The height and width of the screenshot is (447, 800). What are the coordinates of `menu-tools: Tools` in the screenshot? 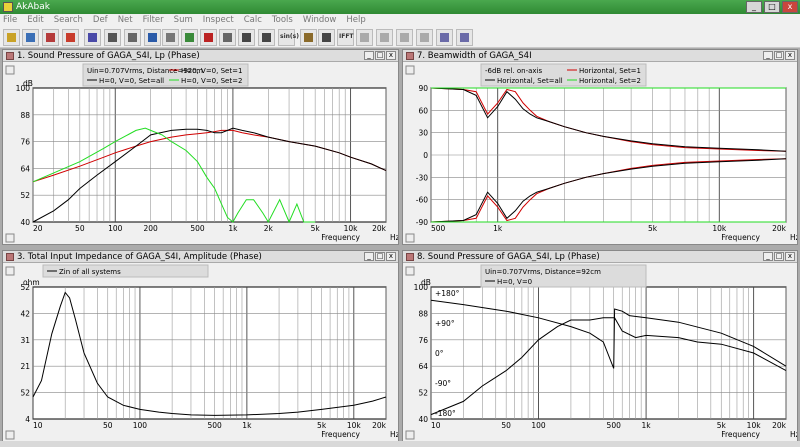 It's located at (282, 20).